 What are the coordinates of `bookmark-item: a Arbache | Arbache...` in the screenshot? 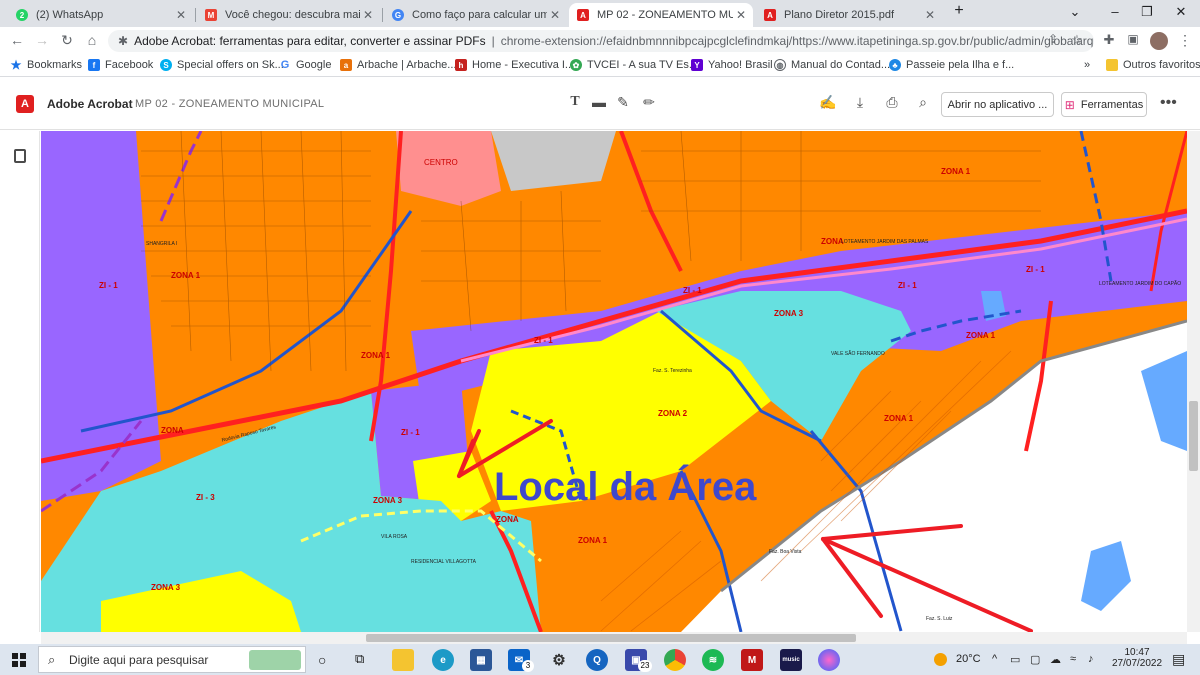 It's located at (398, 65).